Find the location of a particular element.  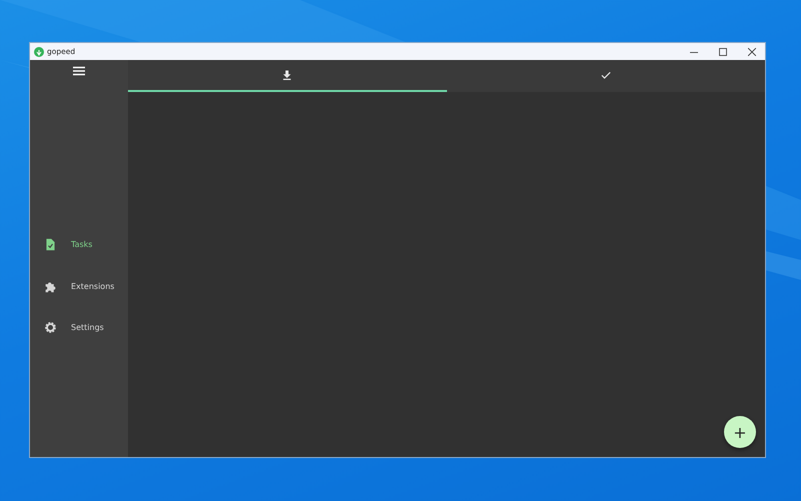

maximize-icon is located at coordinates (723, 52).